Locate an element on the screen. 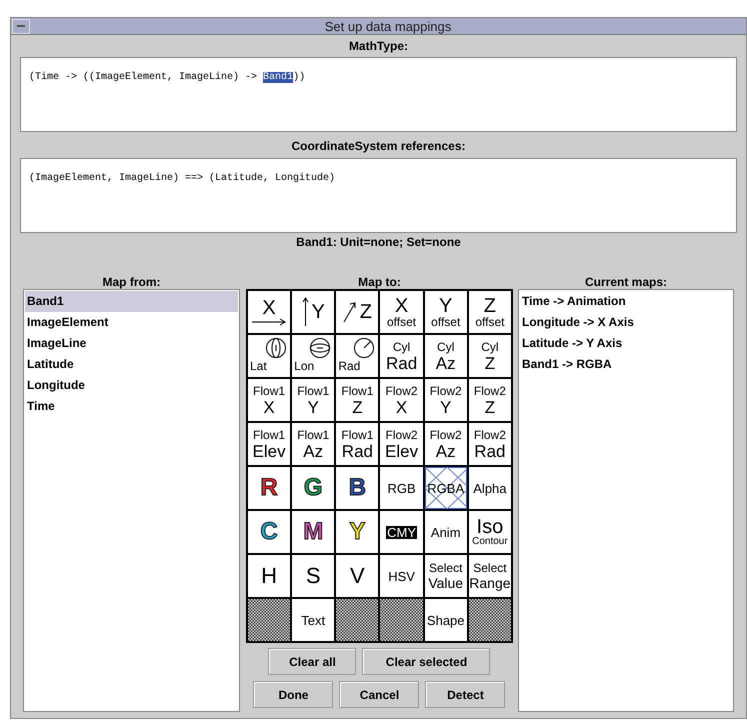 This screenshot has height=722, width=747. mapping-cell: Flow1 Elev is located at coordinates (269, 444).